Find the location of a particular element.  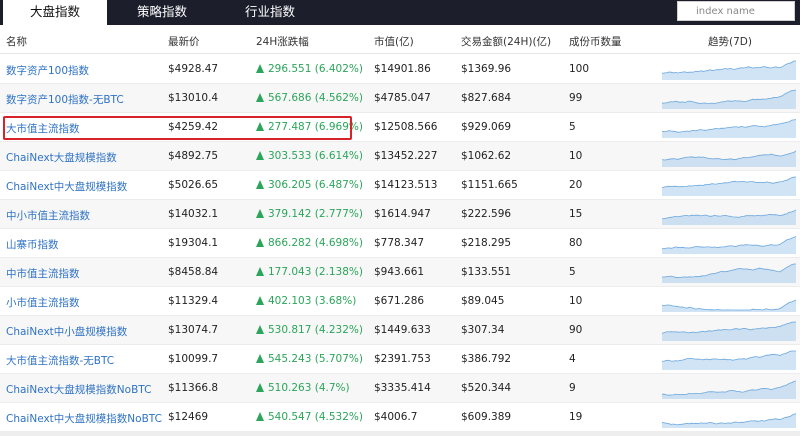

change-24h-value: 530.817 (4.232%) is located at coordinates (315, 330).